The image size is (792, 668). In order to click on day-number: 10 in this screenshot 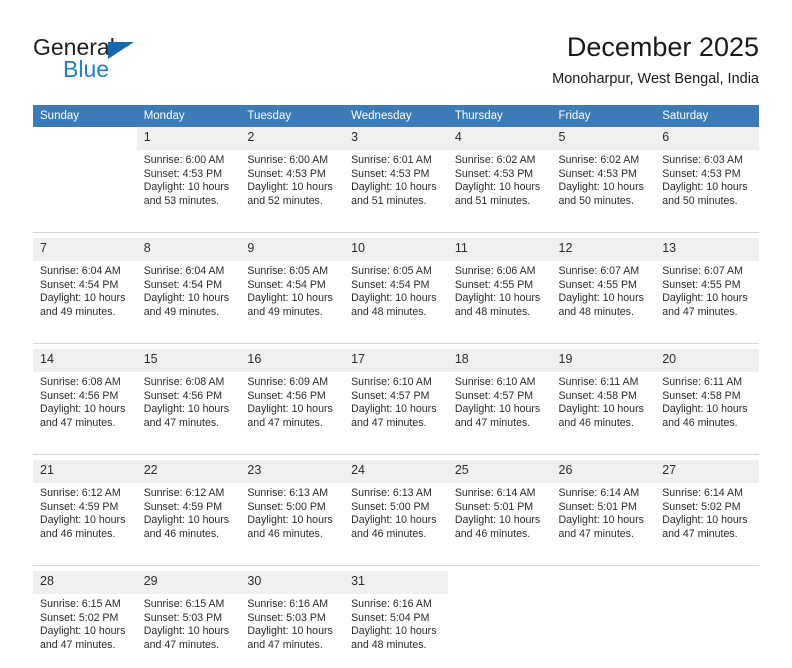, I will do `click(396, 249)`.